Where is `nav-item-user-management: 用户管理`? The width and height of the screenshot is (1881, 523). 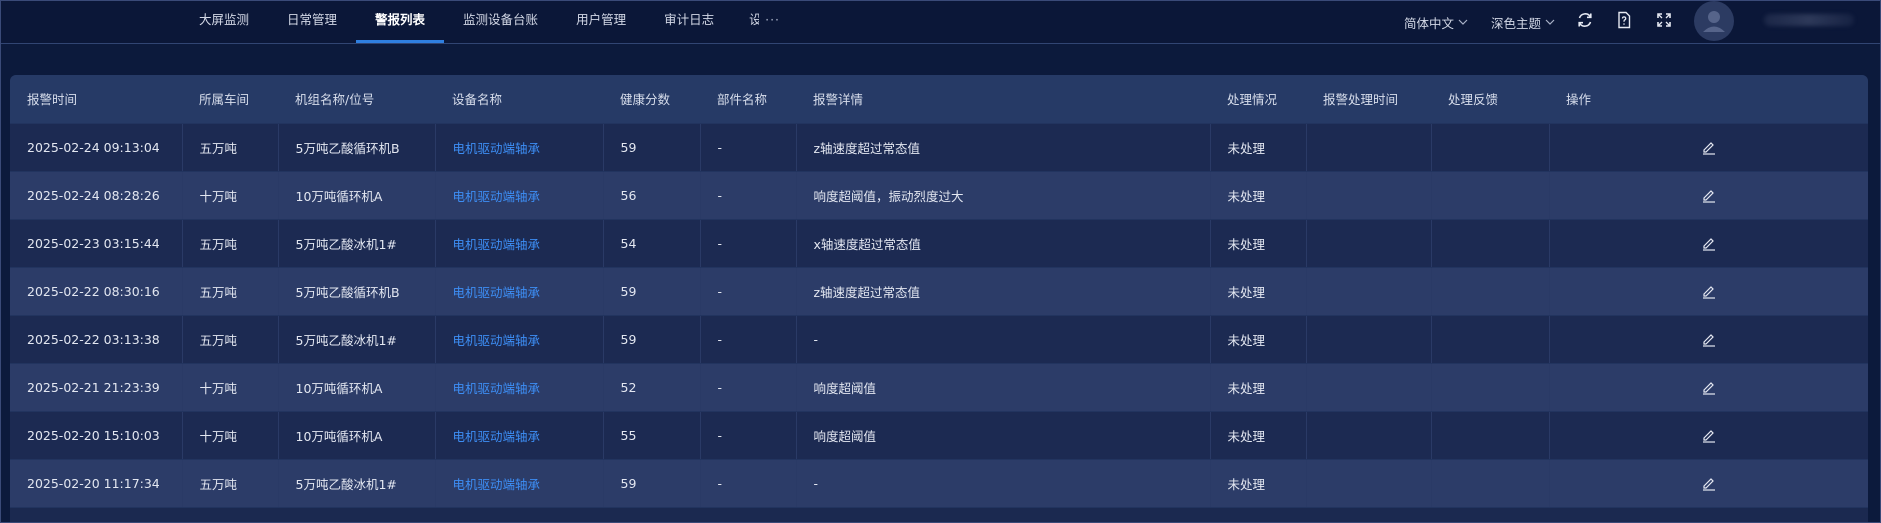
nav-item-user-management: 用户管理 is located at coordinates (601, 22).